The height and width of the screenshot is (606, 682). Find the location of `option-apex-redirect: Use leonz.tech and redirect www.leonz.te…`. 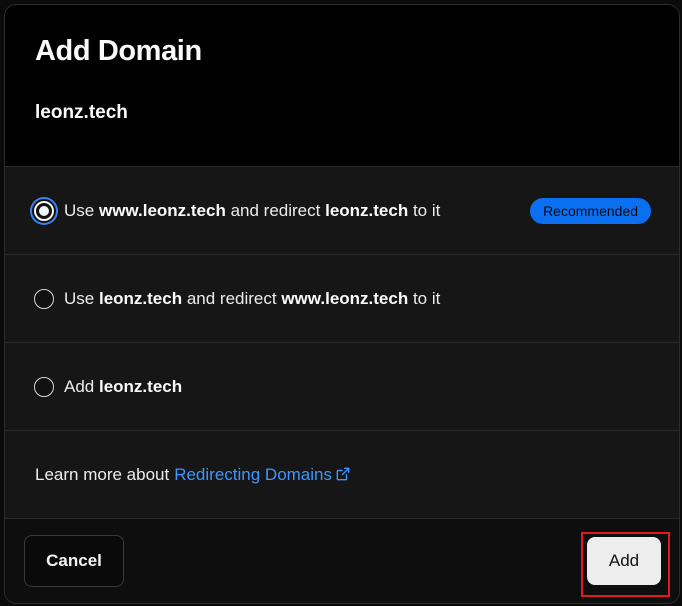

option-apex-redirect: Use leonz.tech and redirect www.leonz.te… is located at coordinates (342, 299).